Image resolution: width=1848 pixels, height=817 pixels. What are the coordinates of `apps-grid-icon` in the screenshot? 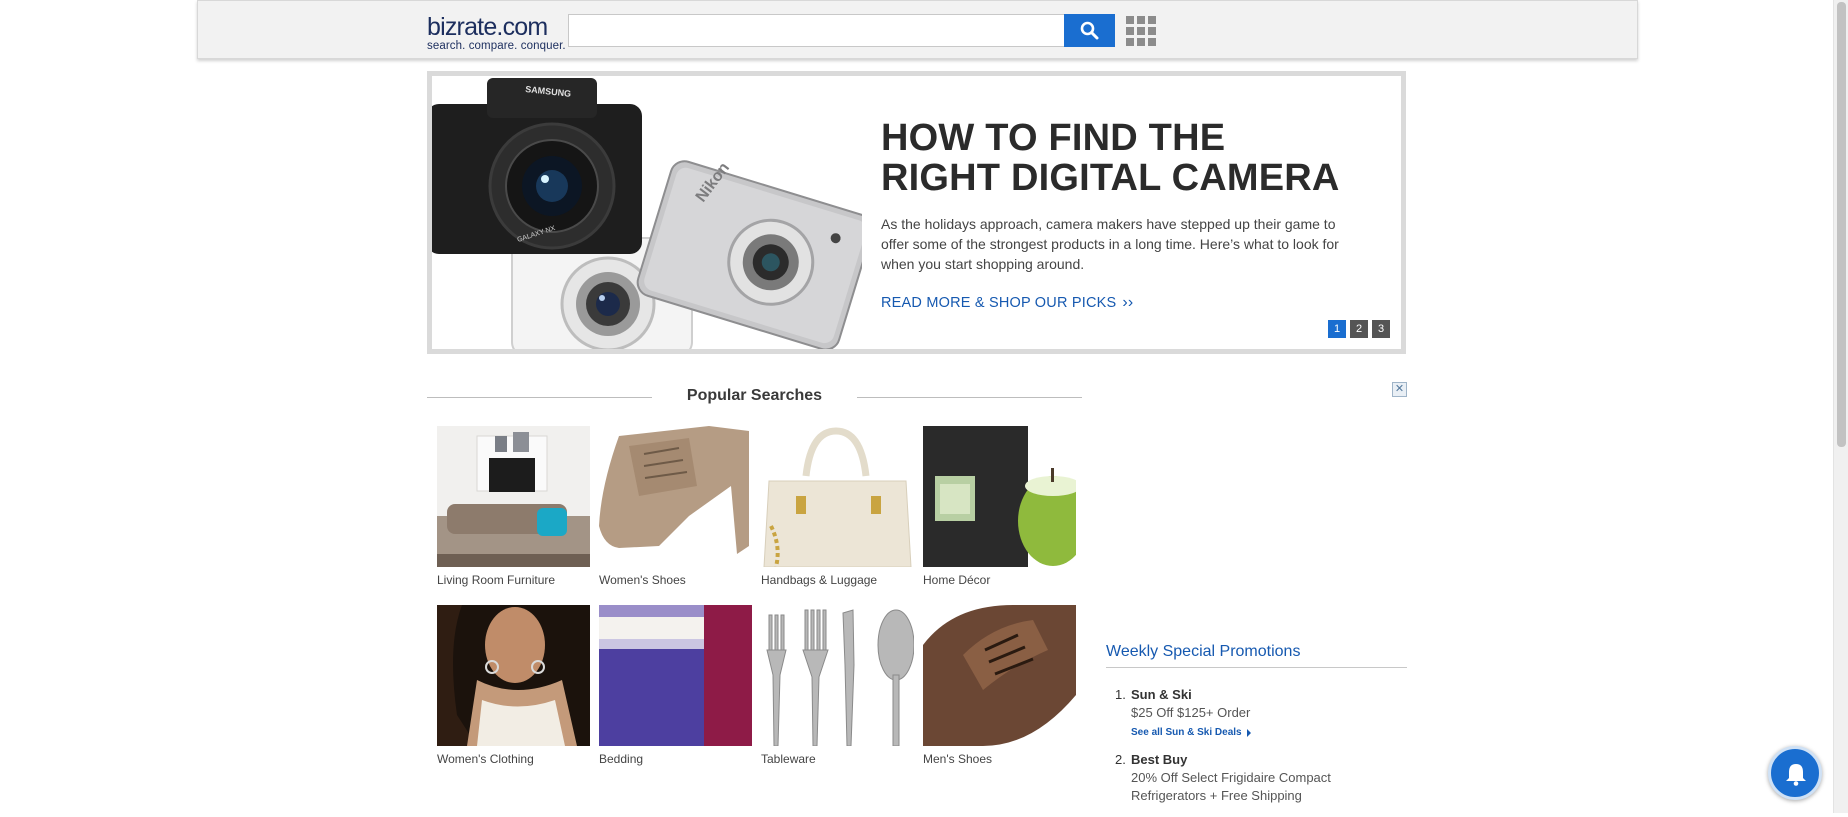 It's located at (1141, 31).